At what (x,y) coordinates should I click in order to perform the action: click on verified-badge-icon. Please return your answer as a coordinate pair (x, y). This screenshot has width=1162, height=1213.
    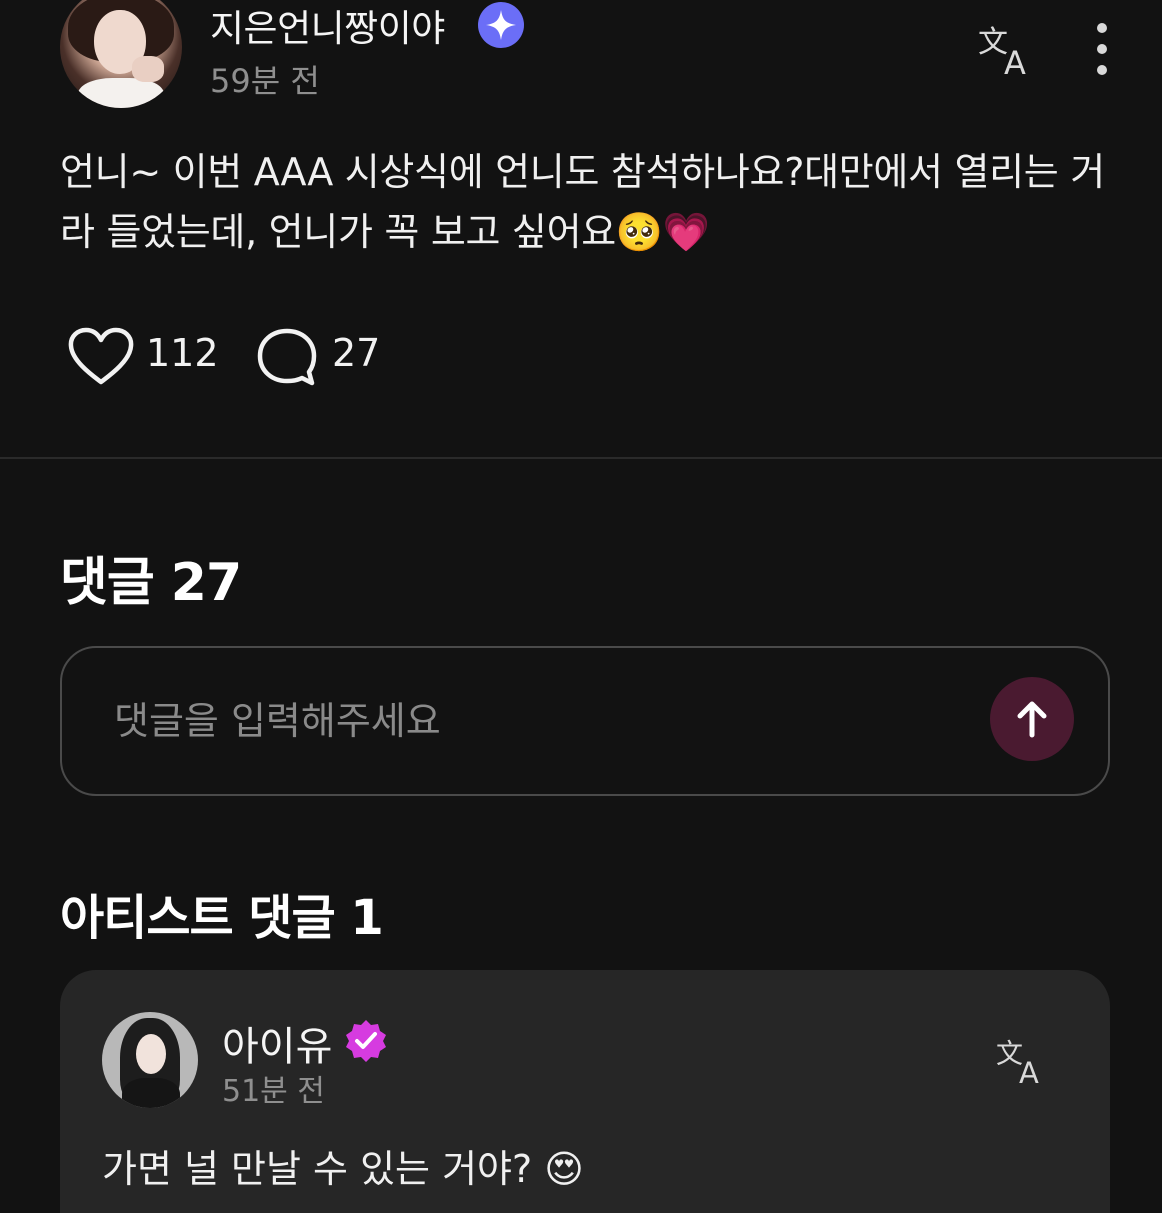
    Looking at the image, I should click on (366, 1040).